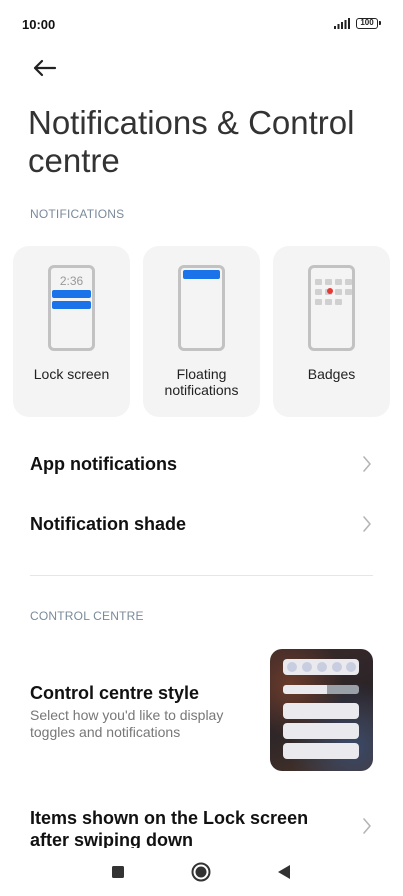 The width and height of the screenshot is (403, 896). What do you see at coordinates (39, 24) in the screenshot?
I see `status-time: 10:00` at bounding box center [39, 24].